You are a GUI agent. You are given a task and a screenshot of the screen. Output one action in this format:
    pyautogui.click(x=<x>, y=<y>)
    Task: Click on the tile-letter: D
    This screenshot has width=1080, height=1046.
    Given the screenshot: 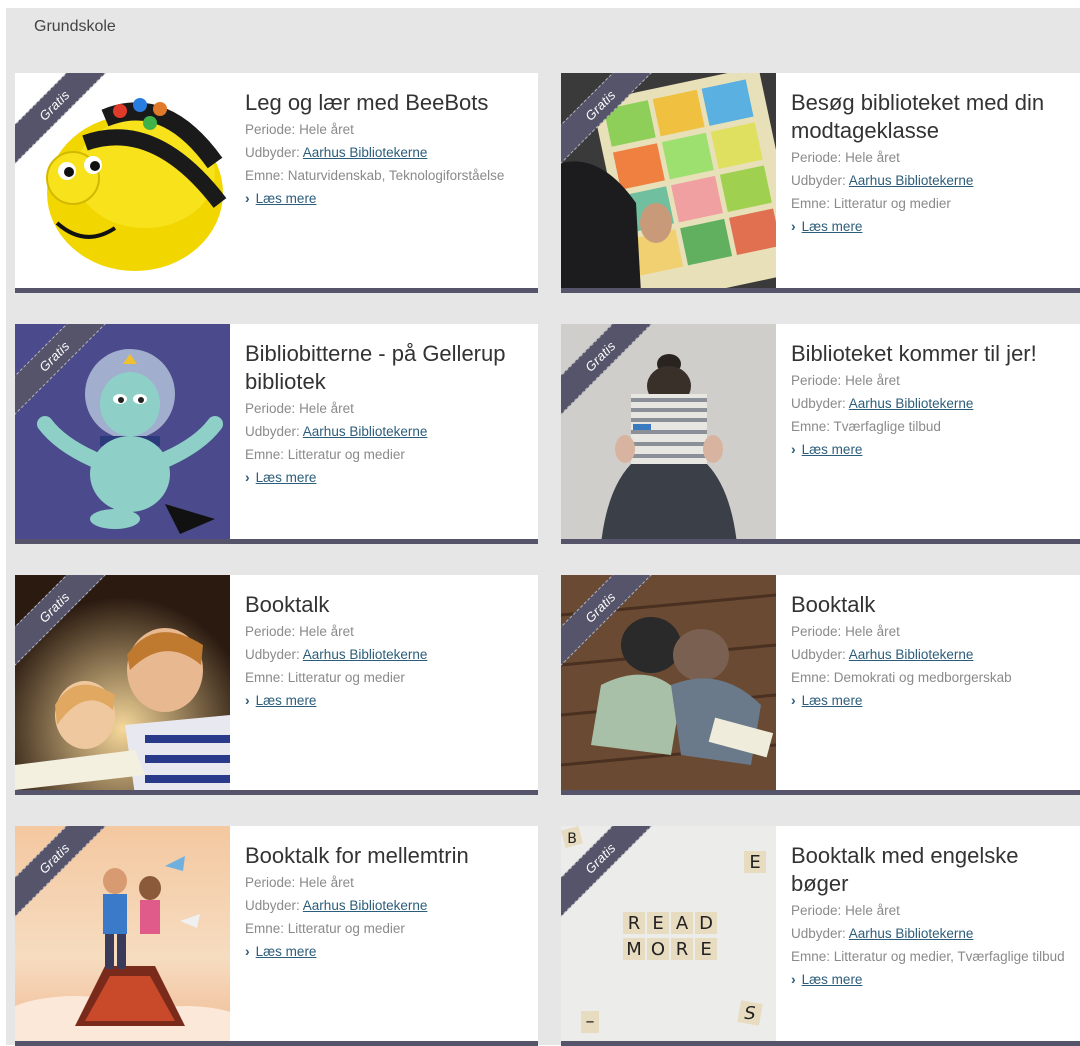 What is the action you would take?
    pyautogui.click(x=706, y=923)
    